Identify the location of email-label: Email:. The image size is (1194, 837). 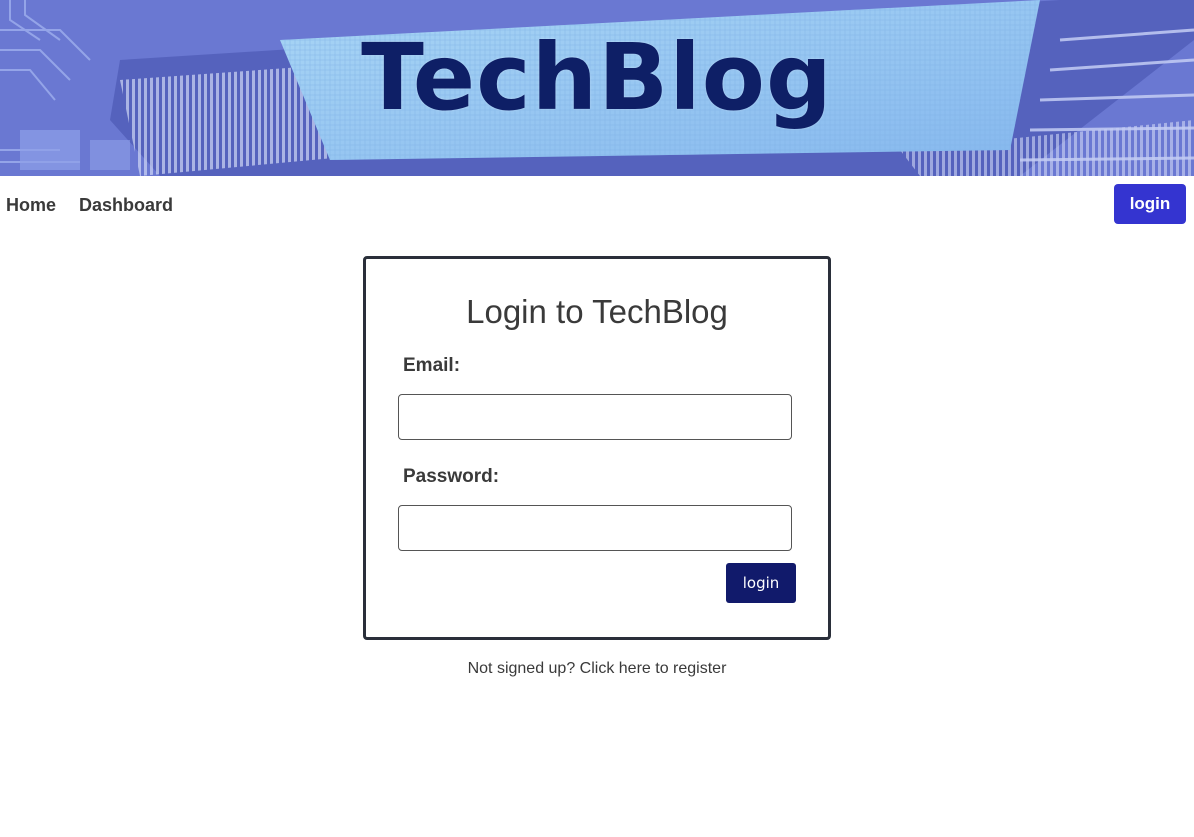
(432, 365).